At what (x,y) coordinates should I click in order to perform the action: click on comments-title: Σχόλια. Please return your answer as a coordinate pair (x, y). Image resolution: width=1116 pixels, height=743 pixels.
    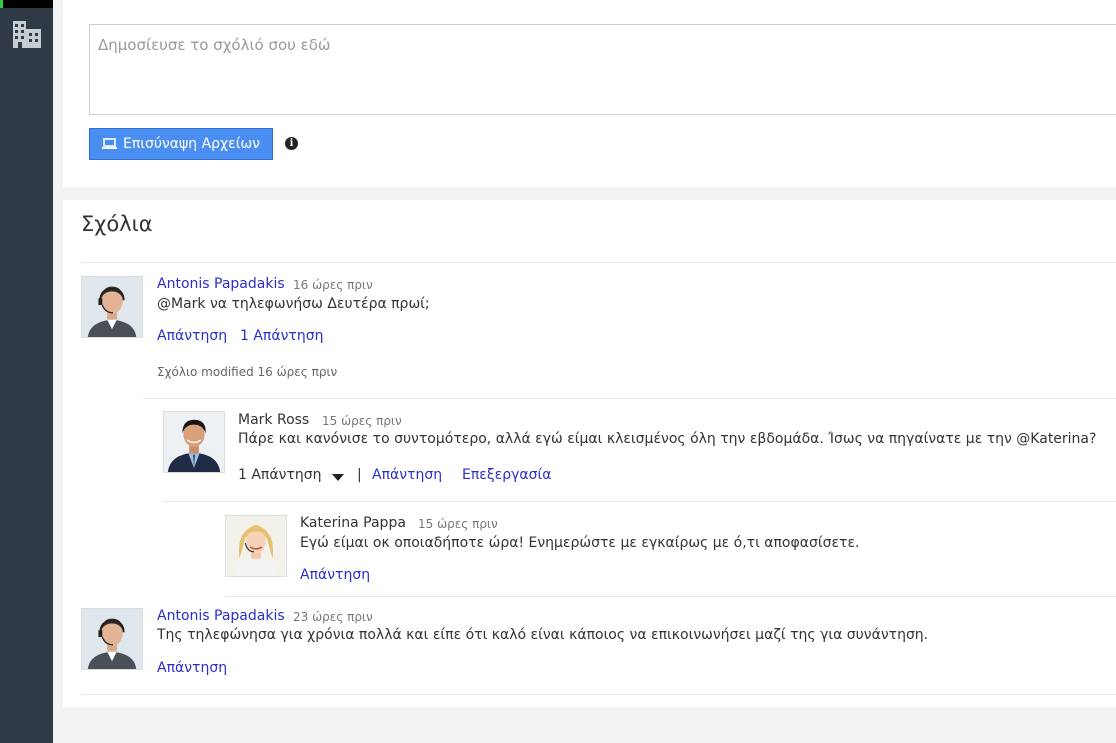
    Looking at the image, I should click on (117, 224).